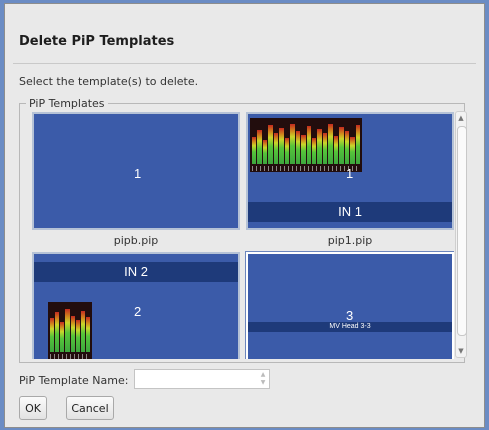 This screenshot has height=430, width=489. Describe the element at coordinates (244, 63) in the screenshot. I see `title-divider` at that location.